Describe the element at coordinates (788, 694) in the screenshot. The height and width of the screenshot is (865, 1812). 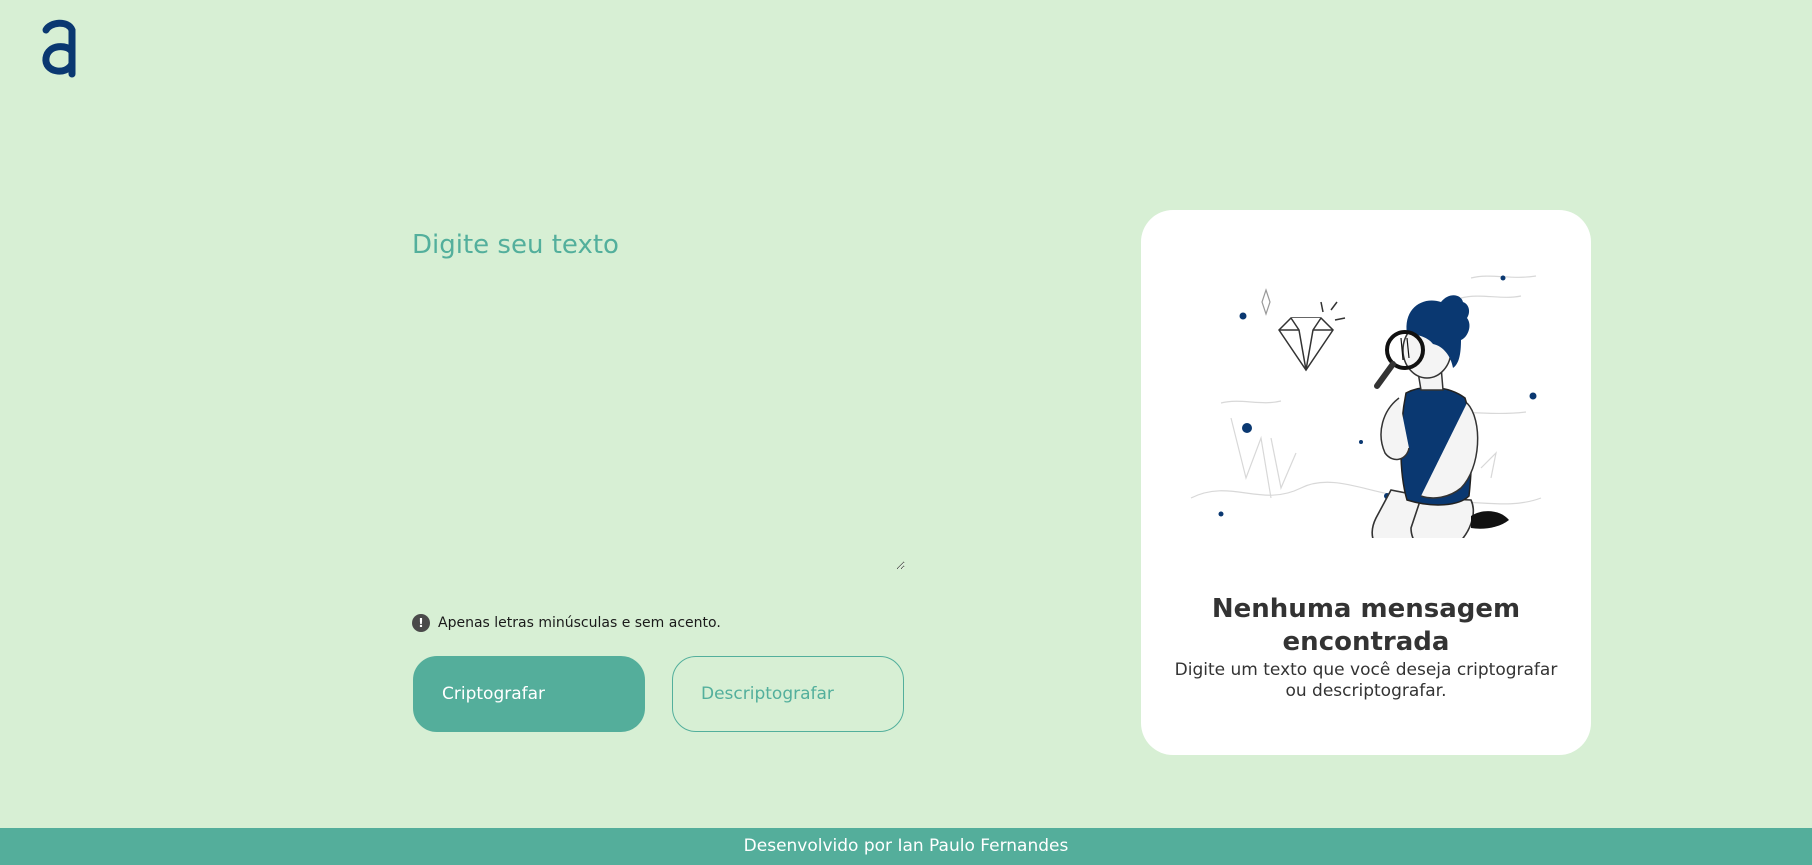
I see `decrypt-button: Descriptografar` at that location.